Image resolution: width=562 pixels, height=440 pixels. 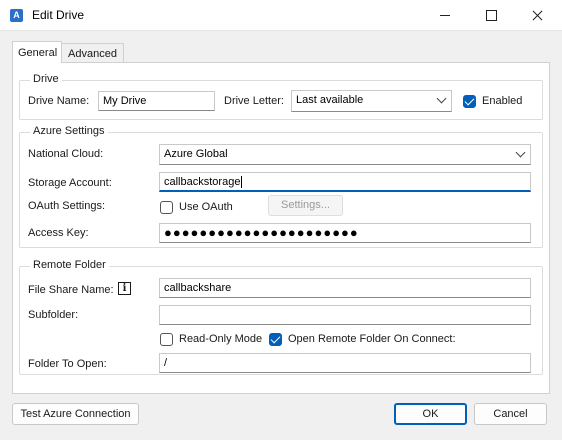 I want to click on drive-letter-select: Last available, so click(x=371, y=101).